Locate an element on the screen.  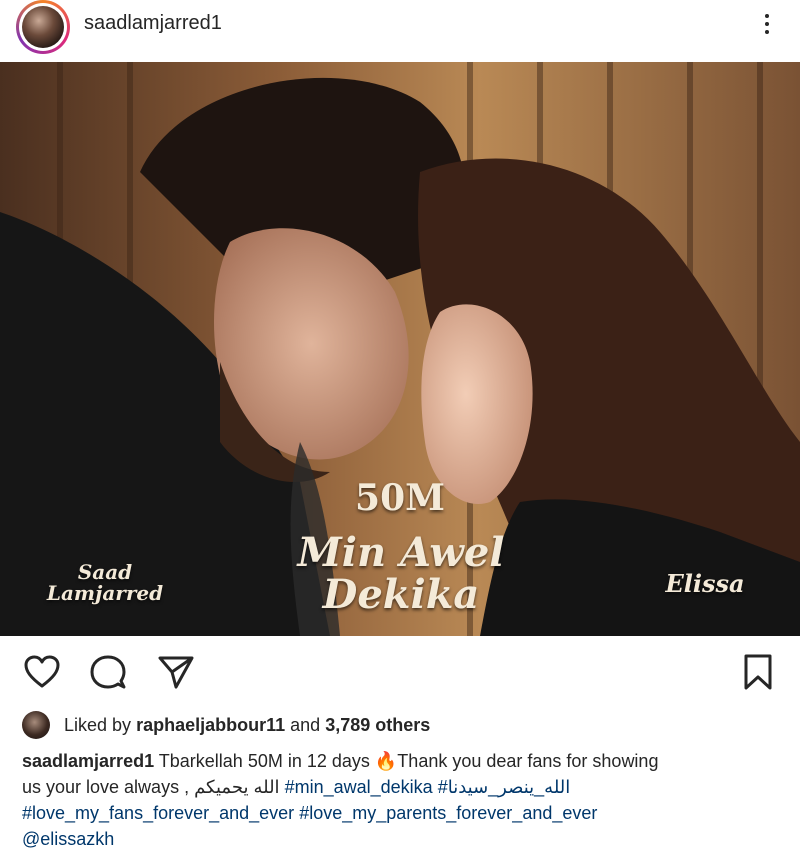
song-title-overlay: Min Awel Dekika is located at coordinates (401, 574).